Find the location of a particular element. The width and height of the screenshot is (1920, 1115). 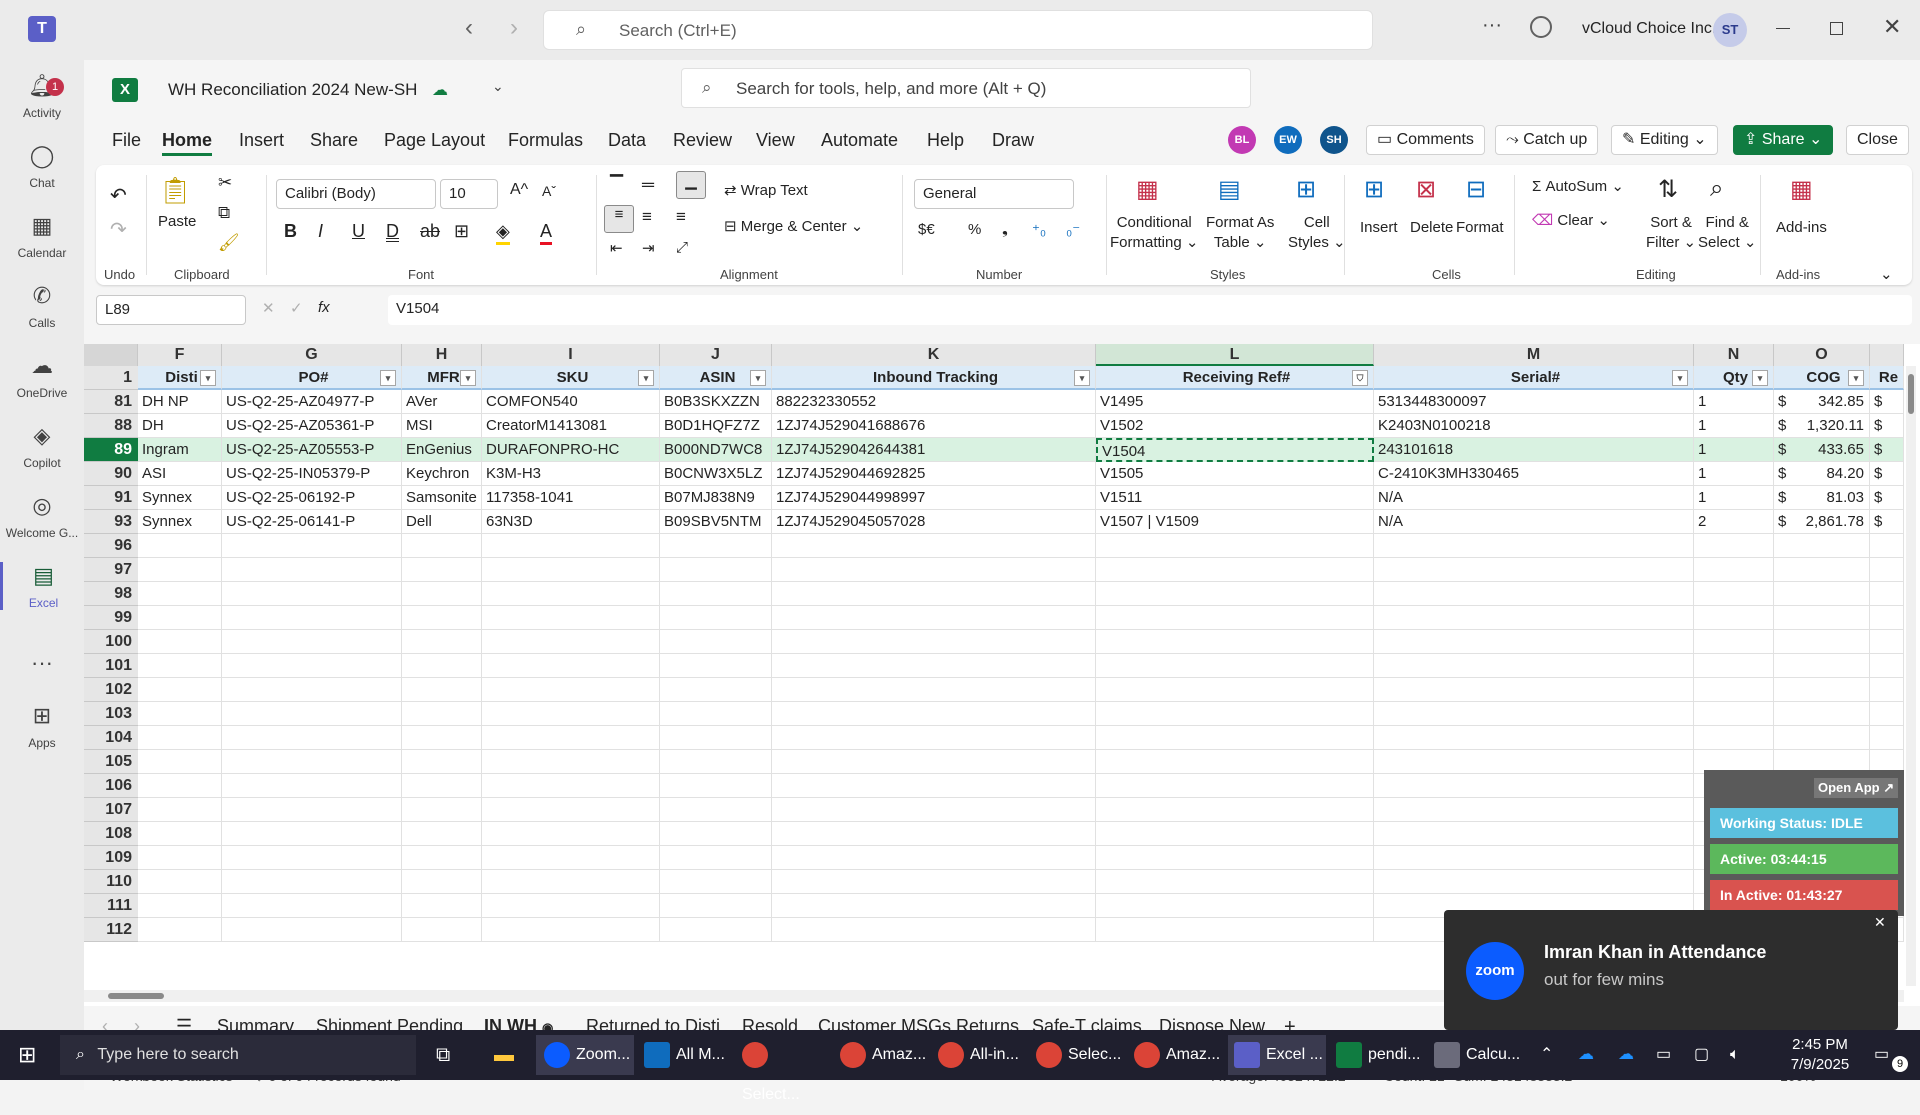

open-app-link: Open App ↗ is located at coordinates (1856, 788).